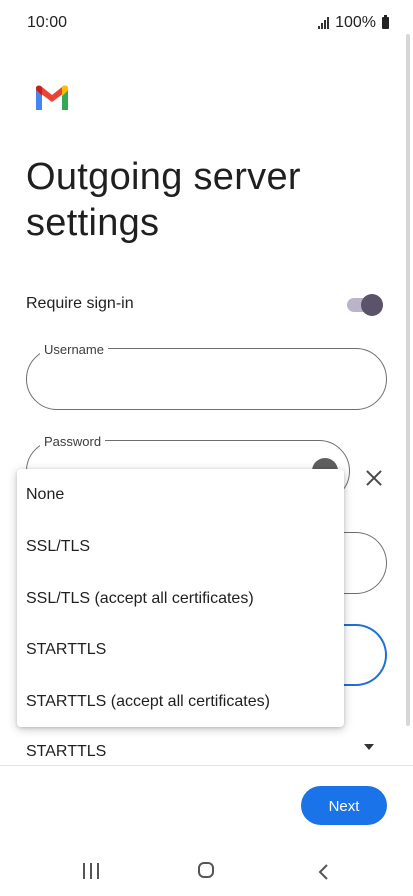  What do you see at coordinates (369, 747) in the screenshot?
I see `caret-down-icon` at bounding box center [369, 747].